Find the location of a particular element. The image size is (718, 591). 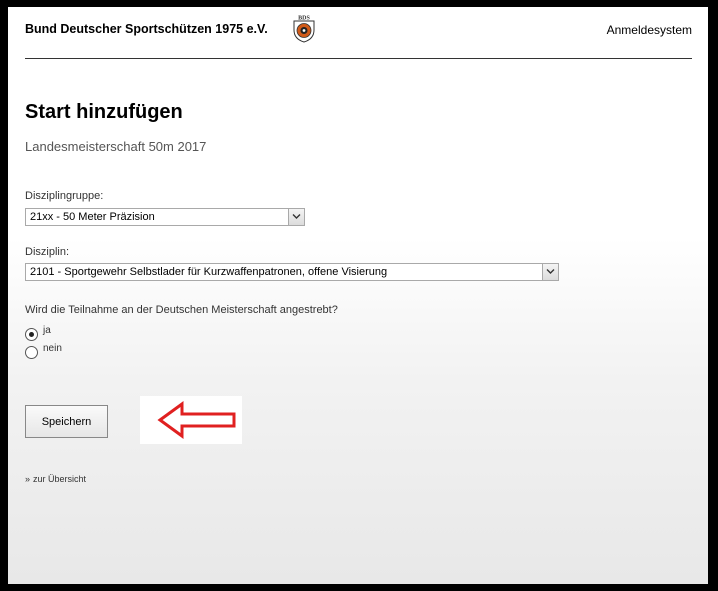

save-button: Speichern is located at coordinates (66, 421).